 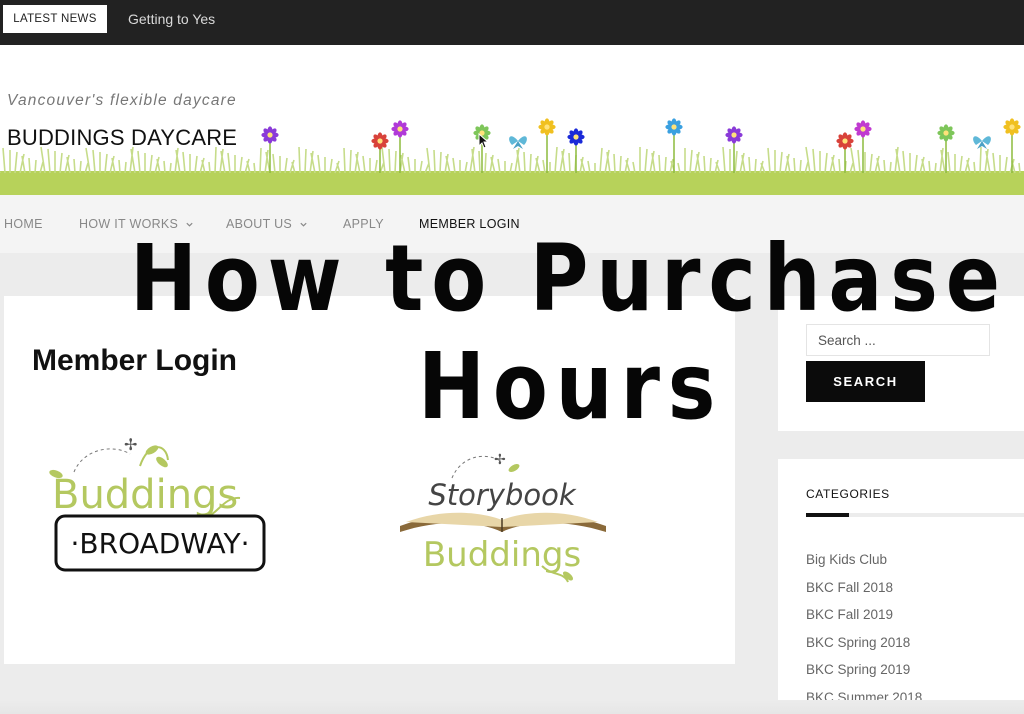 I want to click on top-bar: LATEST NEWS Getting to Yes, so click(x=512, y=22).